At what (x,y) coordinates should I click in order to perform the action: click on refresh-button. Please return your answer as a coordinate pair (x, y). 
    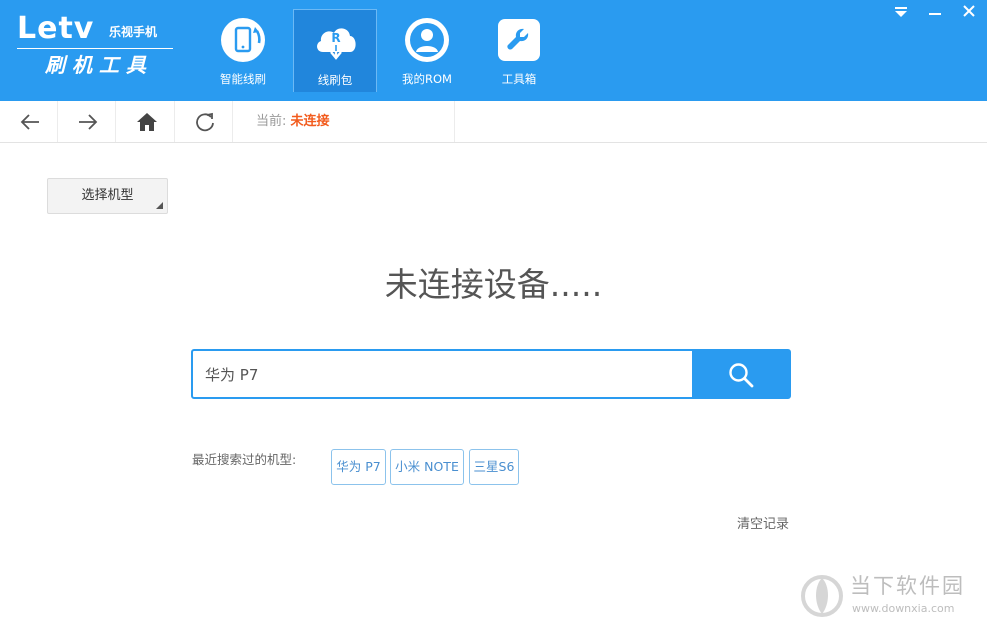
    Looking at the image, I should click on (204, 121).